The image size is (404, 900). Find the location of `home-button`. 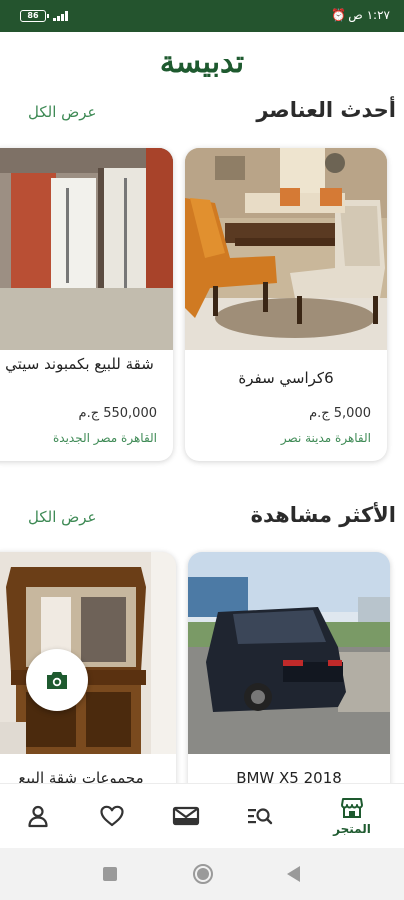

home-button is located at coordinates (203, 874).